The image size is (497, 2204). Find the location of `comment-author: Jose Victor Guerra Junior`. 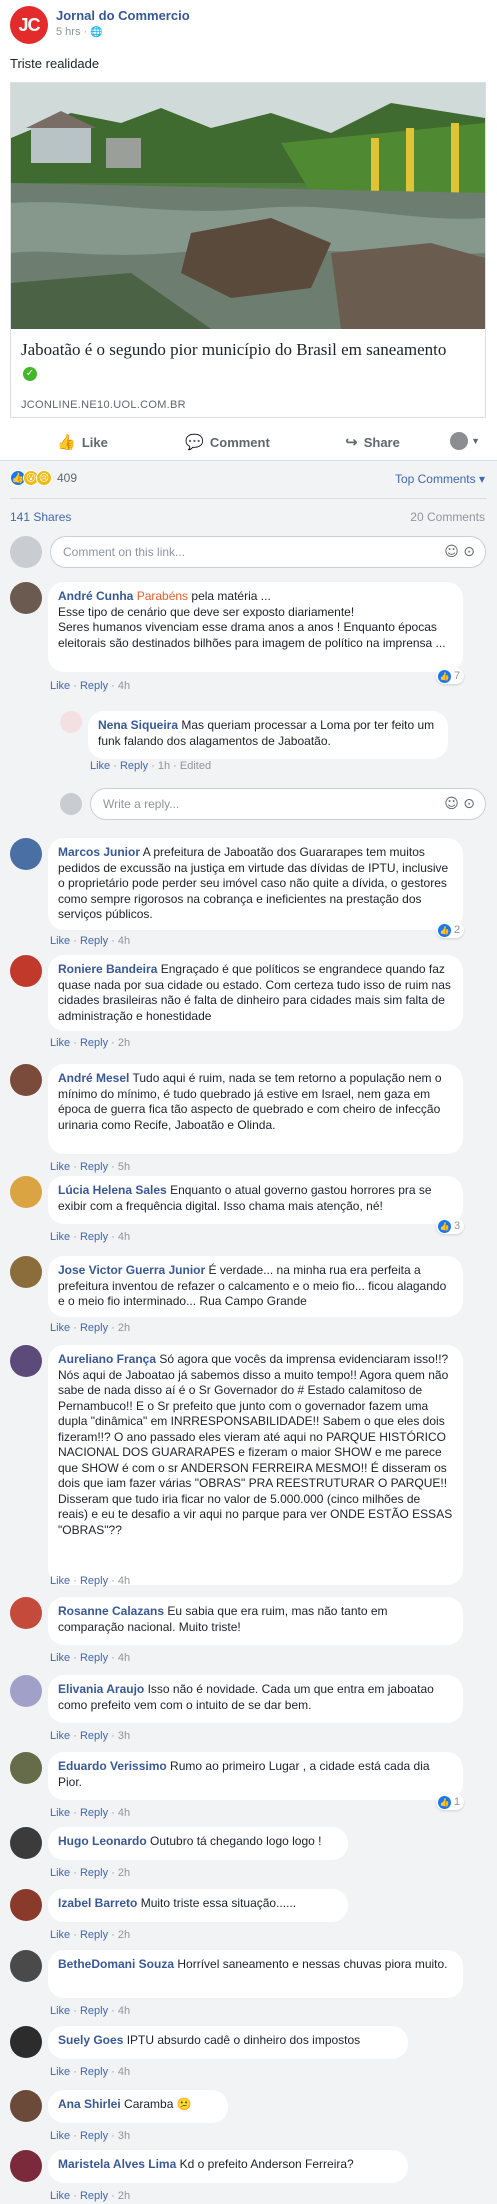

comment-author: Jose Victor Guerra Junior is located at coordinates (131, 1270).